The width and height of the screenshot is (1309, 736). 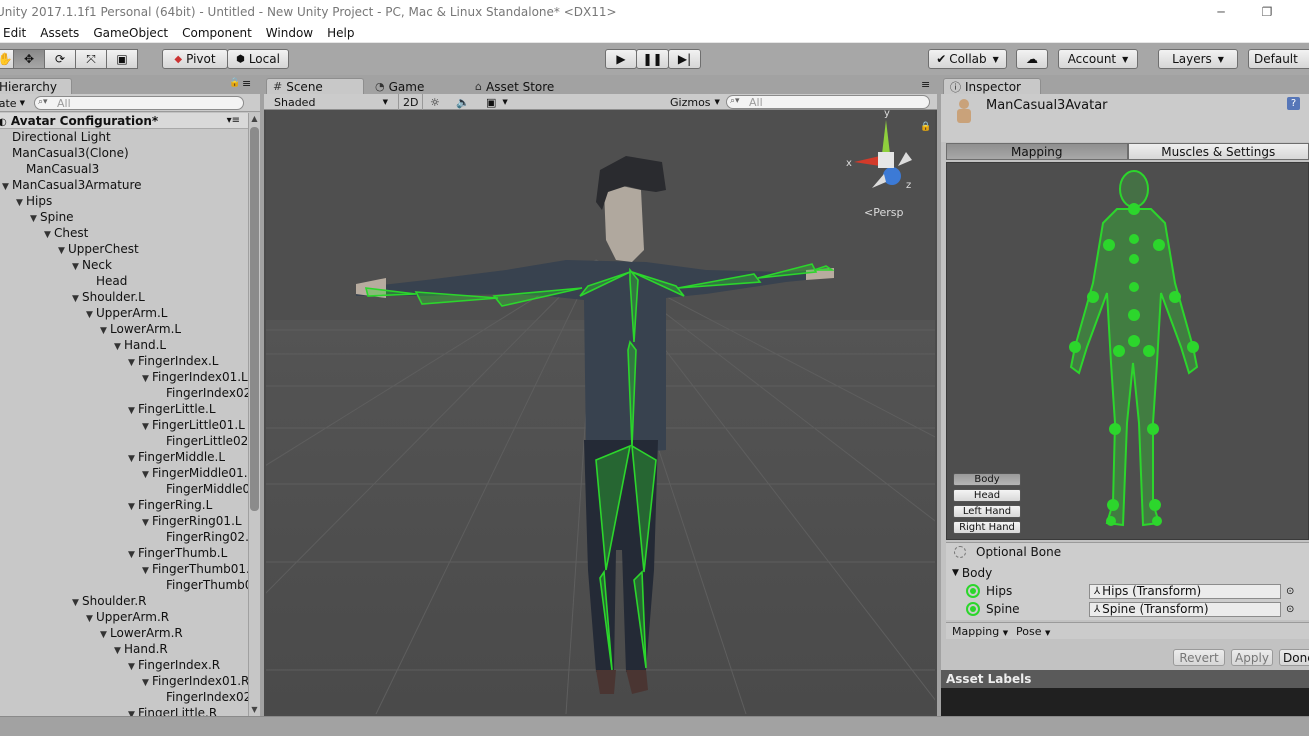 I want to click on hierarchy-item: ▼ FingerLittle.R, so click(x=124, y=710).